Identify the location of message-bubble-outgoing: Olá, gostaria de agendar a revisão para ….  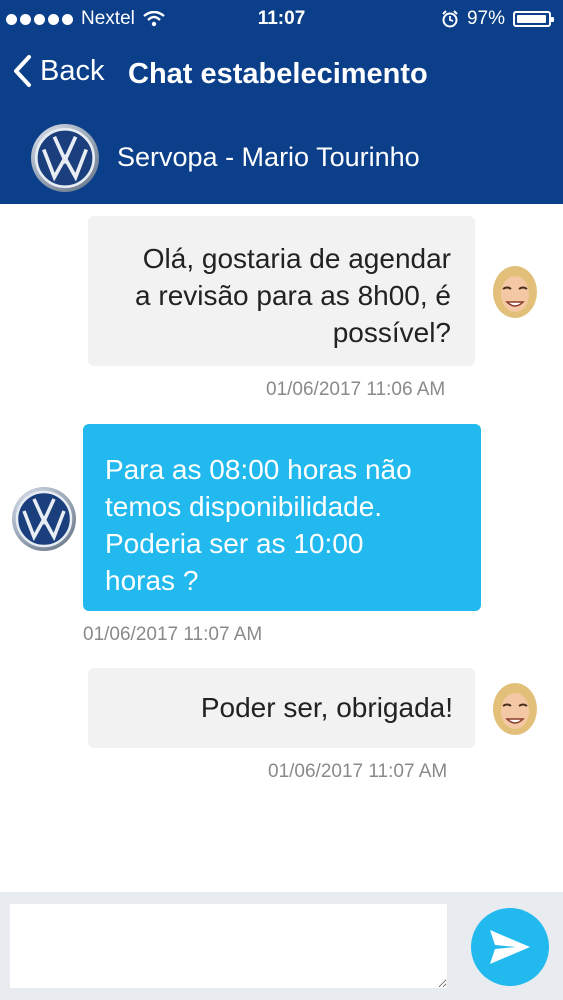
(281, 291).